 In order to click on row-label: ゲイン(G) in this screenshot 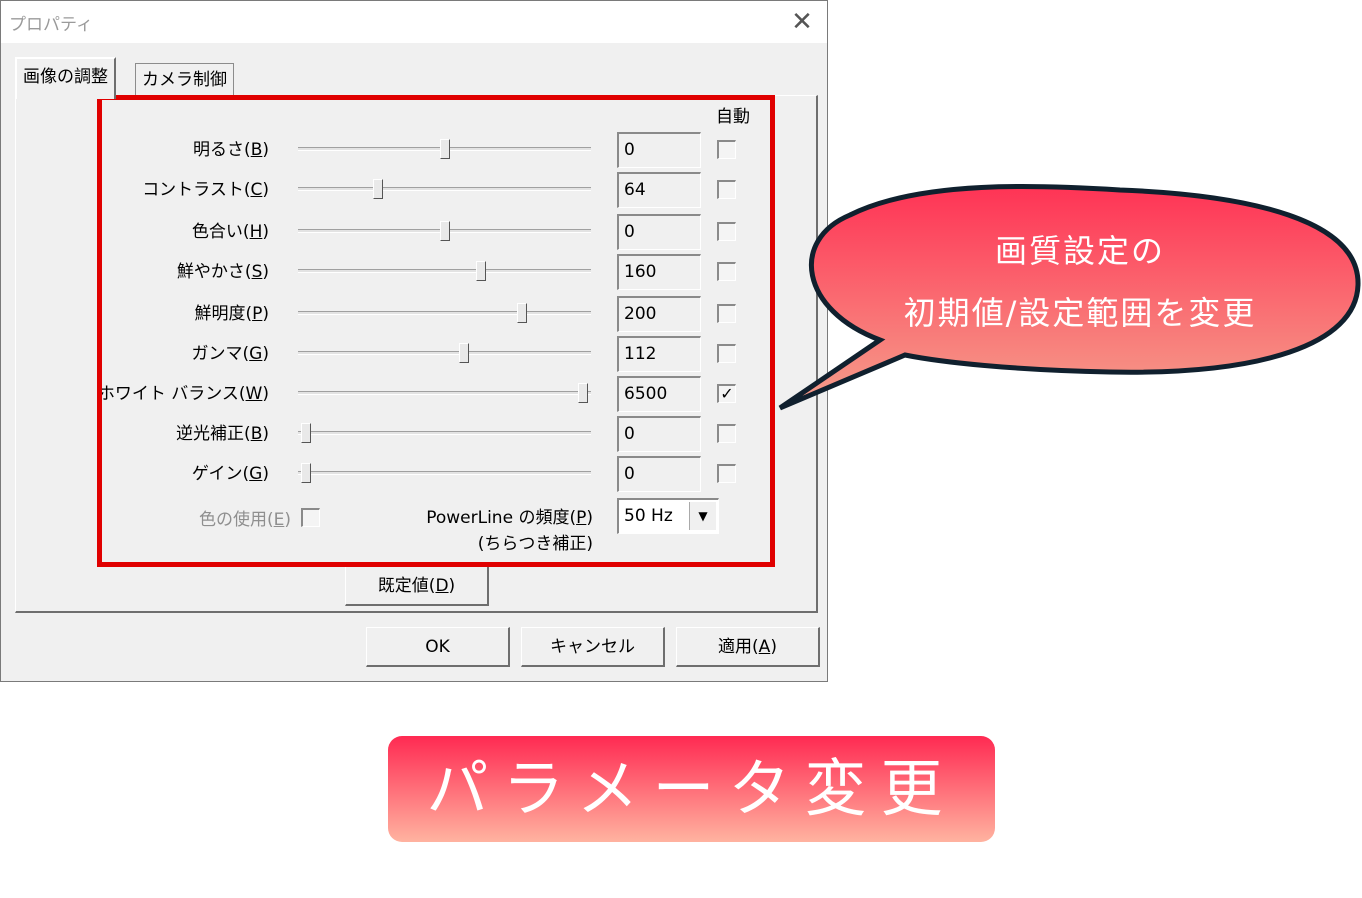, I will do `click(139, 471)`.